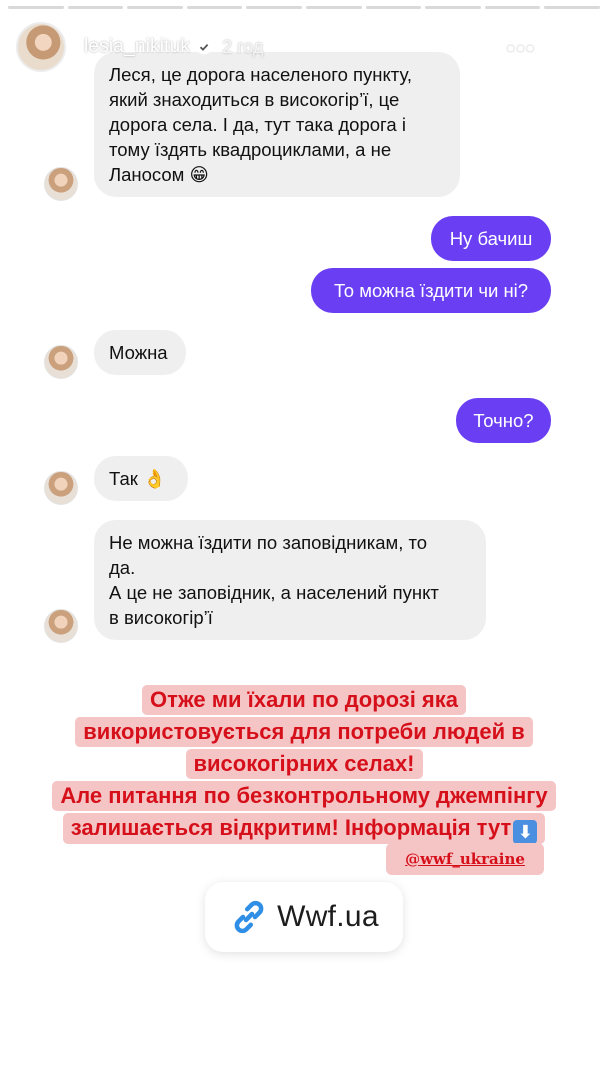  Describe the element at coordinates (304, 732) in the screenshot. I see `overlay-text-line: використовується для потреби людей в` at that location.